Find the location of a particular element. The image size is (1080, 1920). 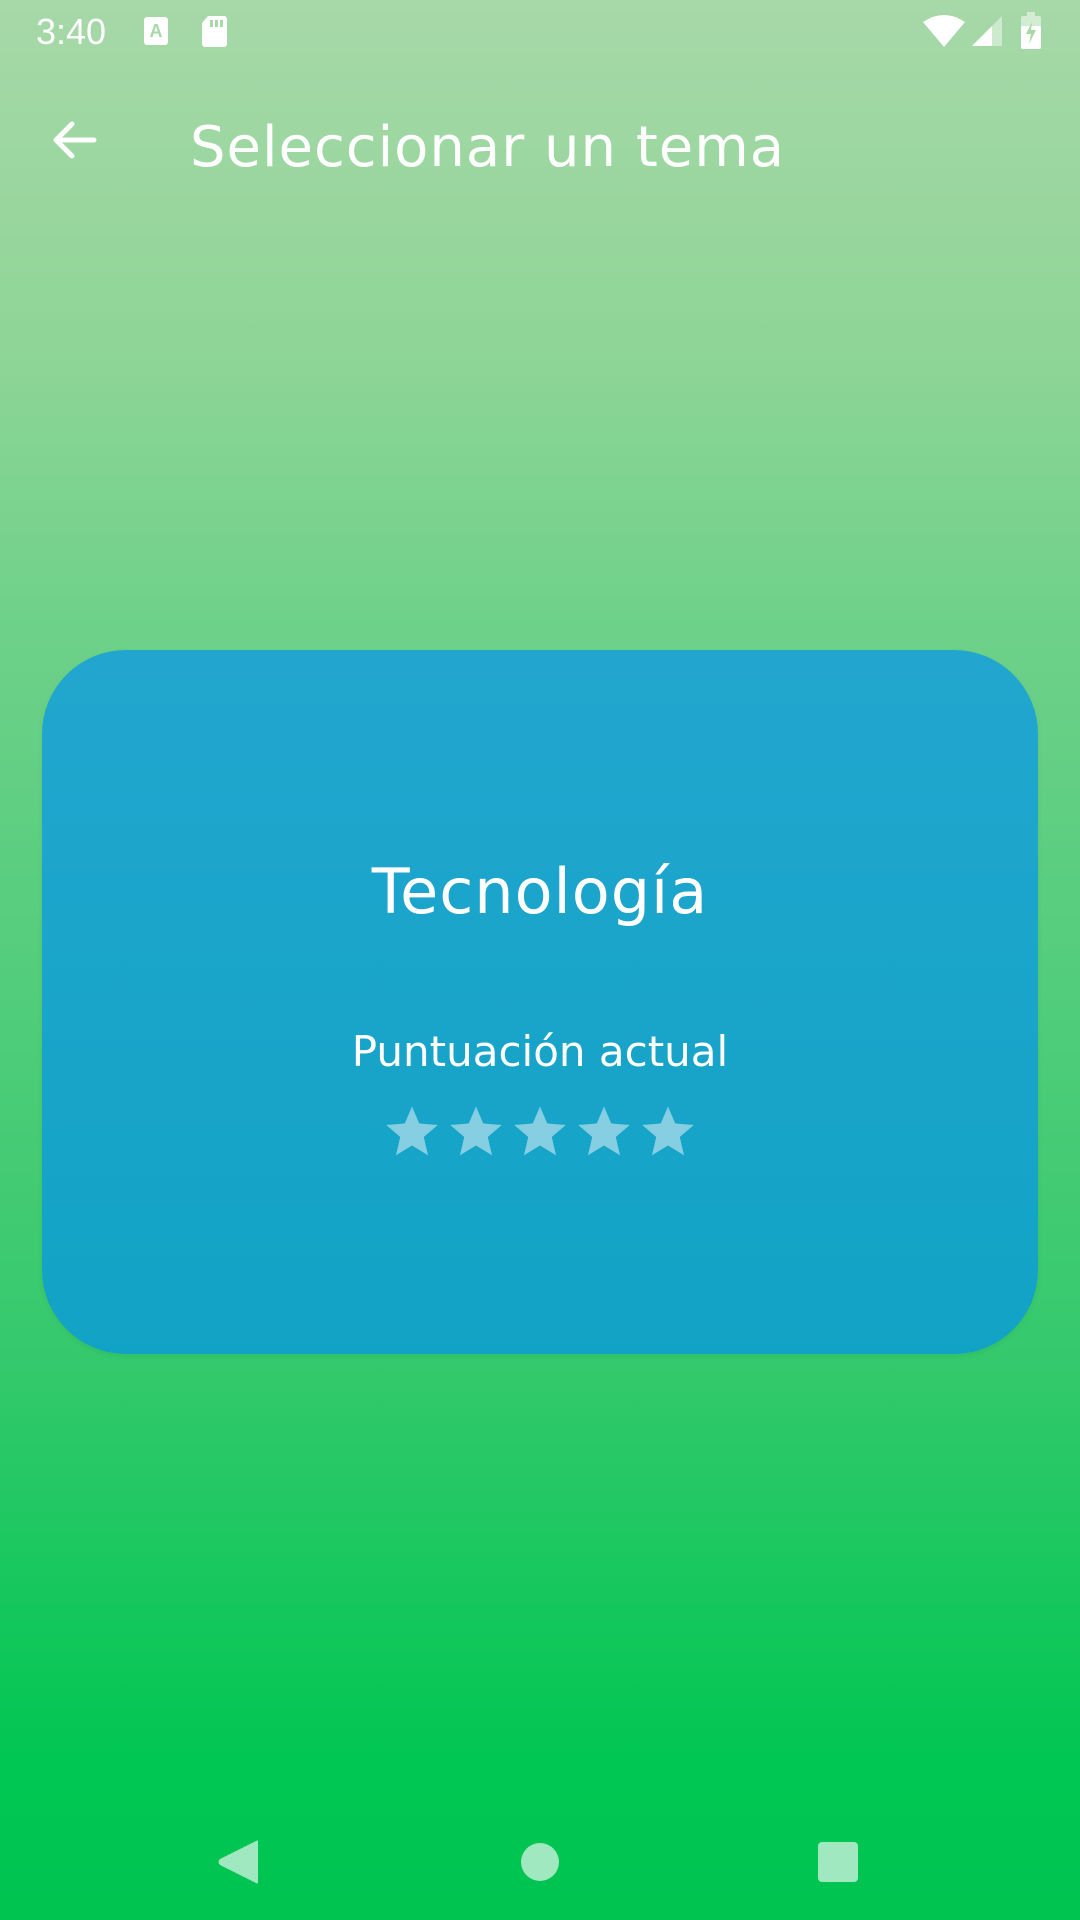

font-download-icon: A is located at coordinates (156, 33).